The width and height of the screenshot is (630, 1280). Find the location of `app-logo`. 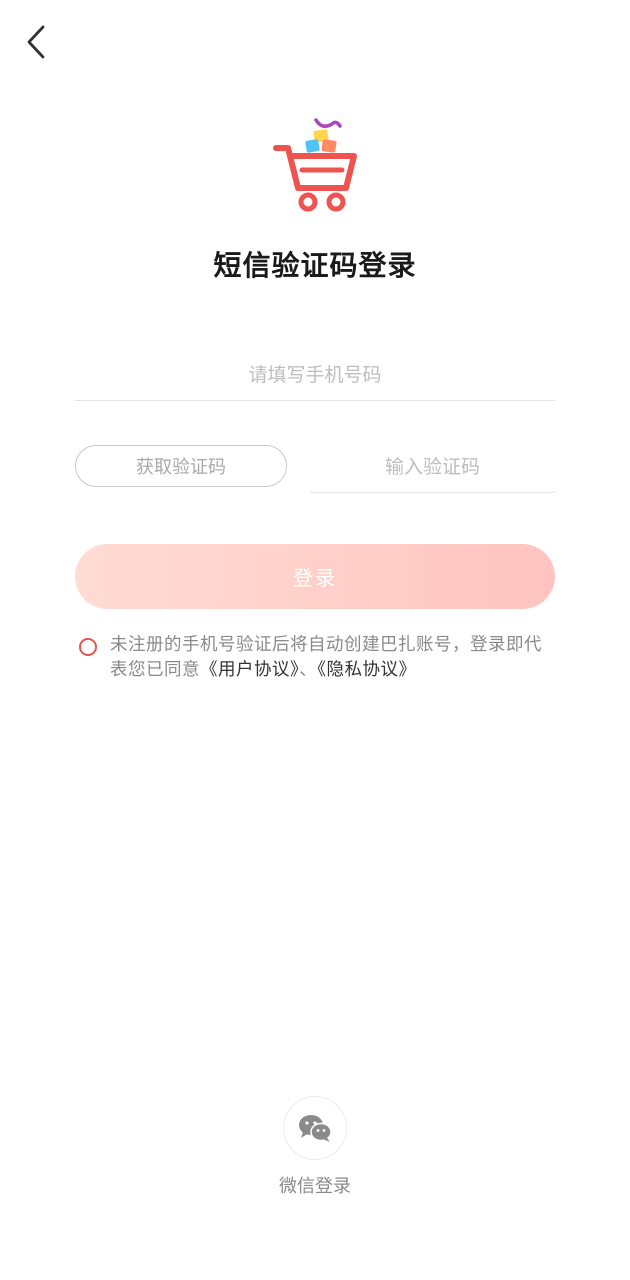

app-logo is located at coordinates (316, 164).